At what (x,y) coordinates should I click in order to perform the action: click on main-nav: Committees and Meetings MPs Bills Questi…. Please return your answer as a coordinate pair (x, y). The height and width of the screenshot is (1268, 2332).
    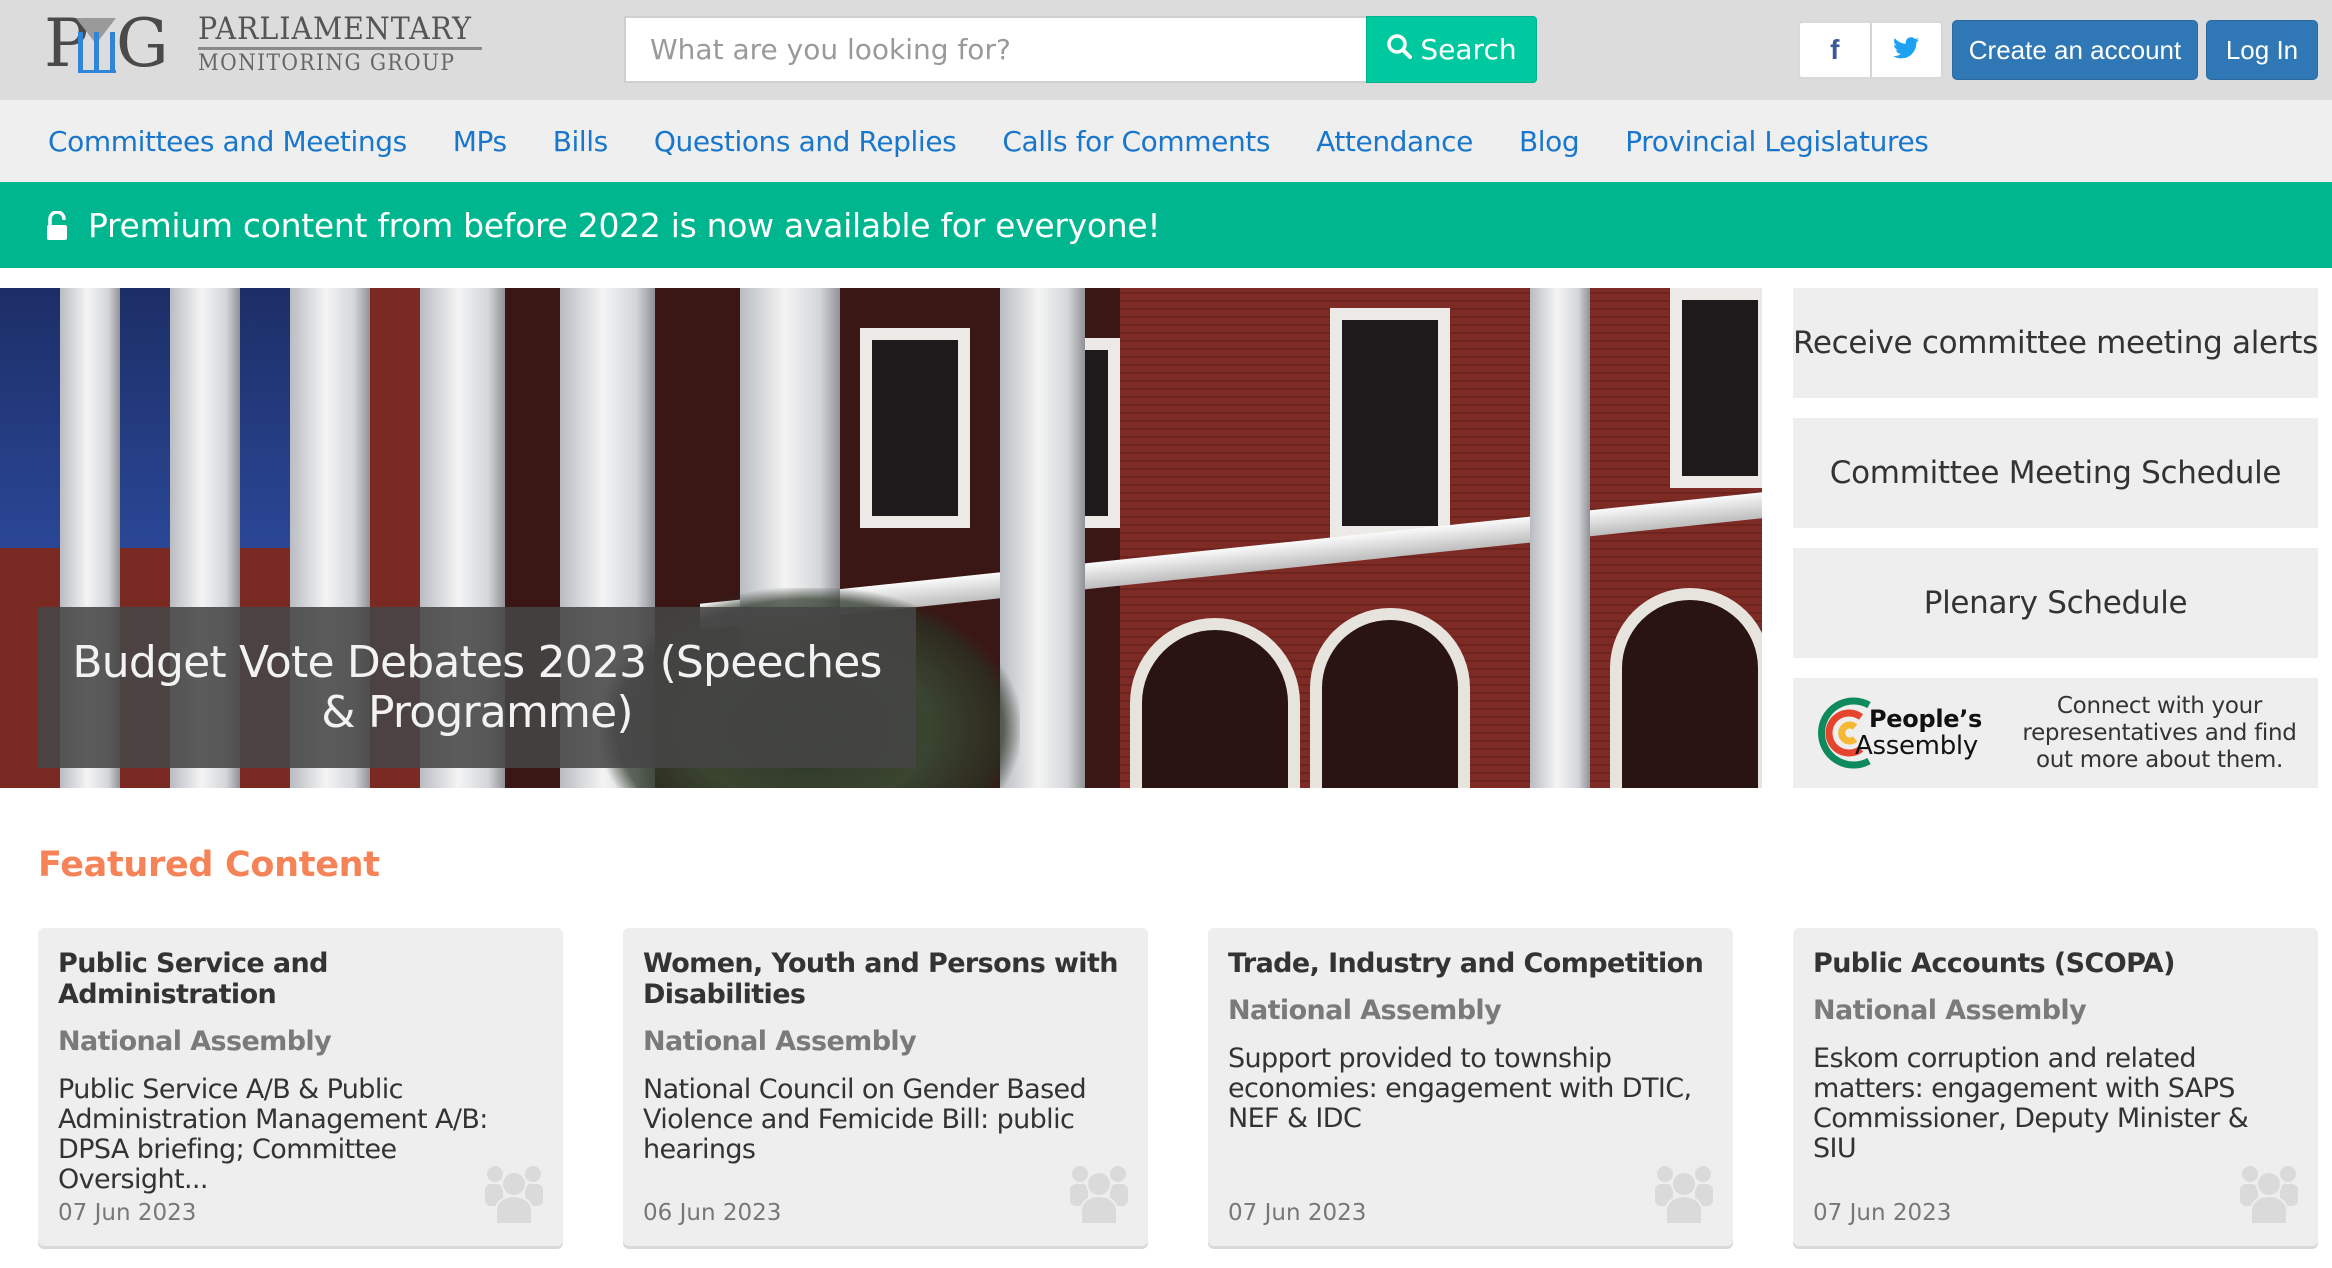
    Looking at the image, I should click on (1166, 141).